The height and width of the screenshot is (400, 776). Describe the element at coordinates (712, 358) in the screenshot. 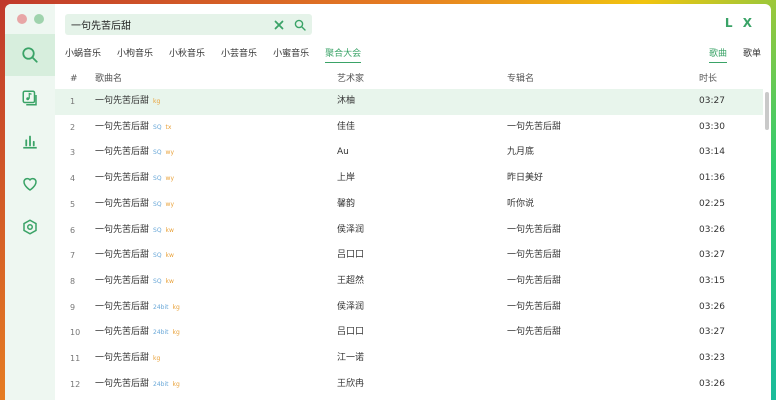

I see `duration: 03:23` at that location.